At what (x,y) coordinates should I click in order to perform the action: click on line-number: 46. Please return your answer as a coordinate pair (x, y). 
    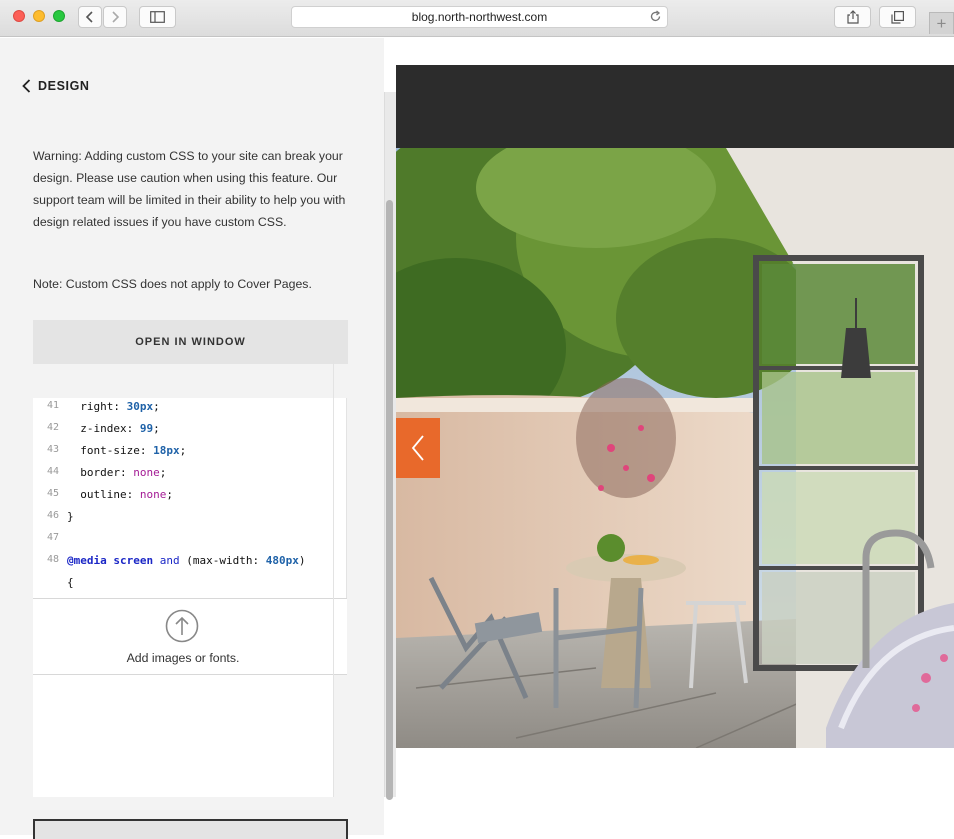
    Looking at the image, I should click on (52, 515).